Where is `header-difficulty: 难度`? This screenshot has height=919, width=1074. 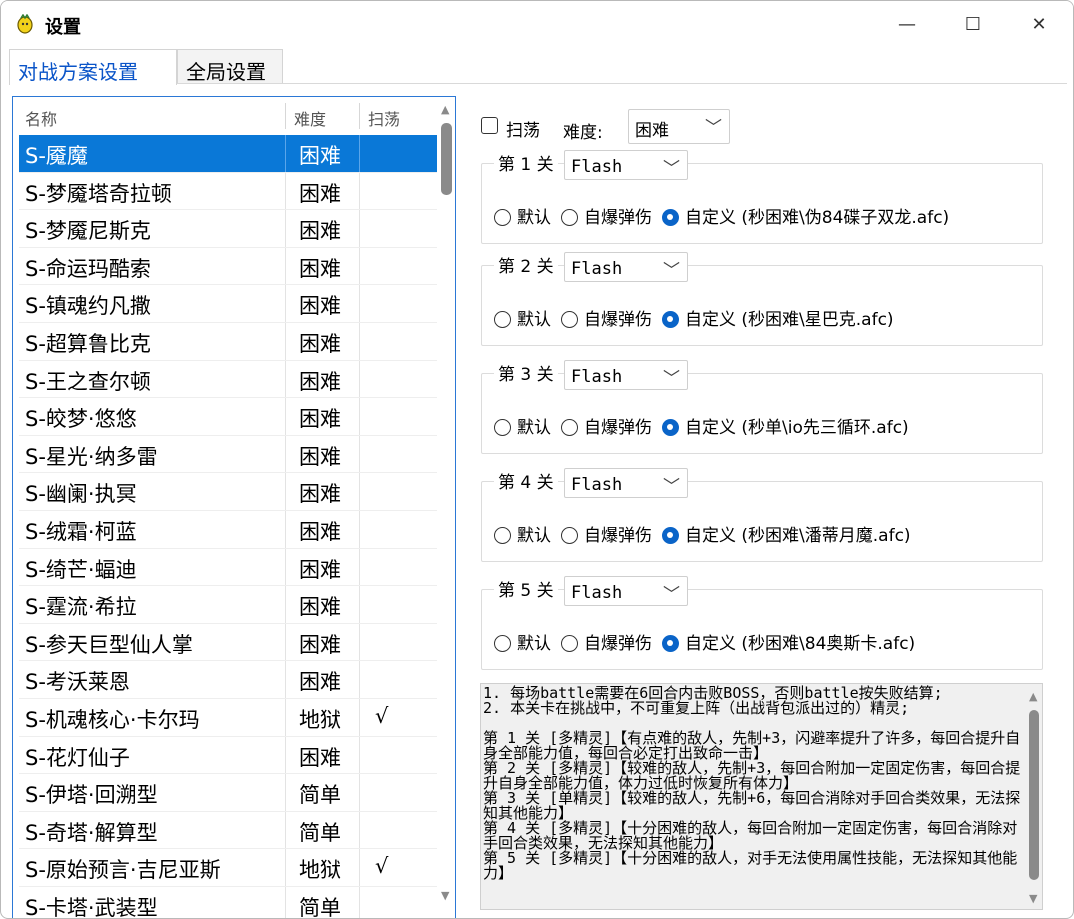
header-difficulty: 难度 is located at coordinates (310, 118).